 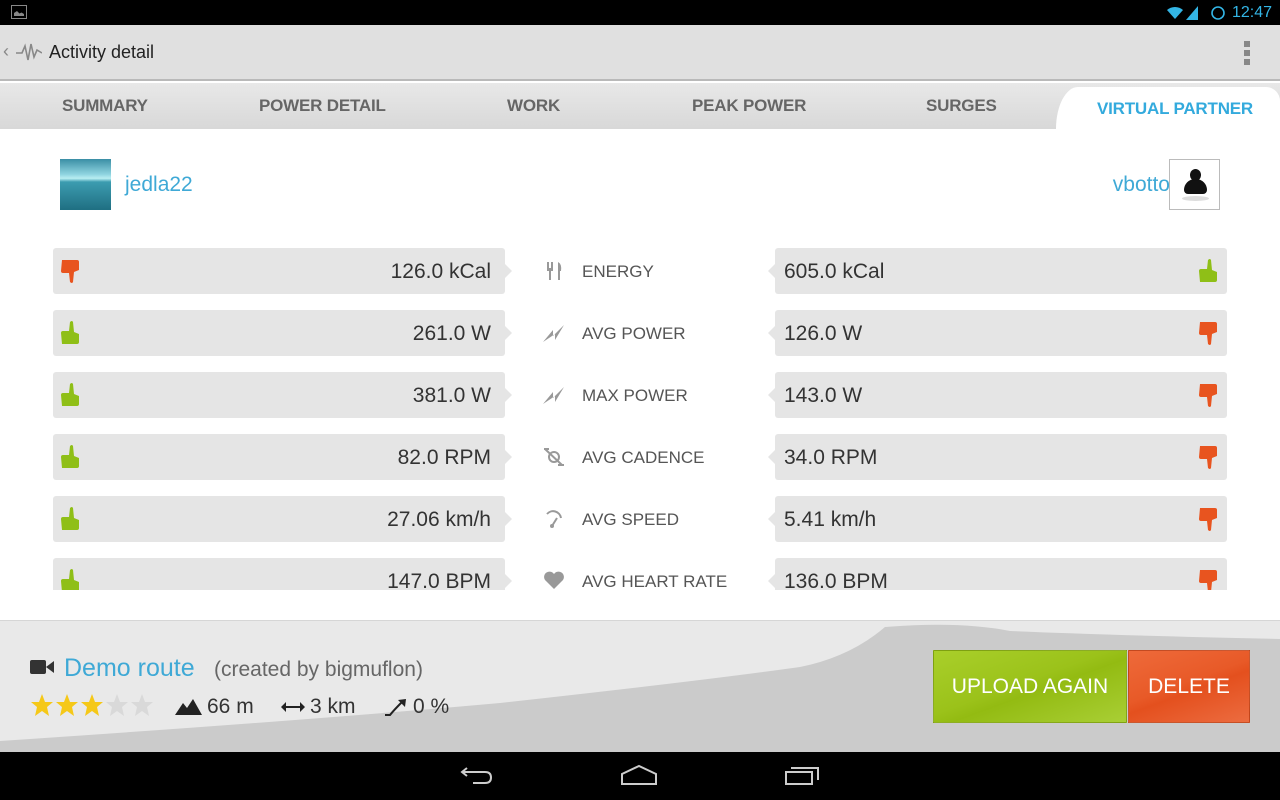 I want to click on page-title: Activity detail, so click(x=102, y=52).